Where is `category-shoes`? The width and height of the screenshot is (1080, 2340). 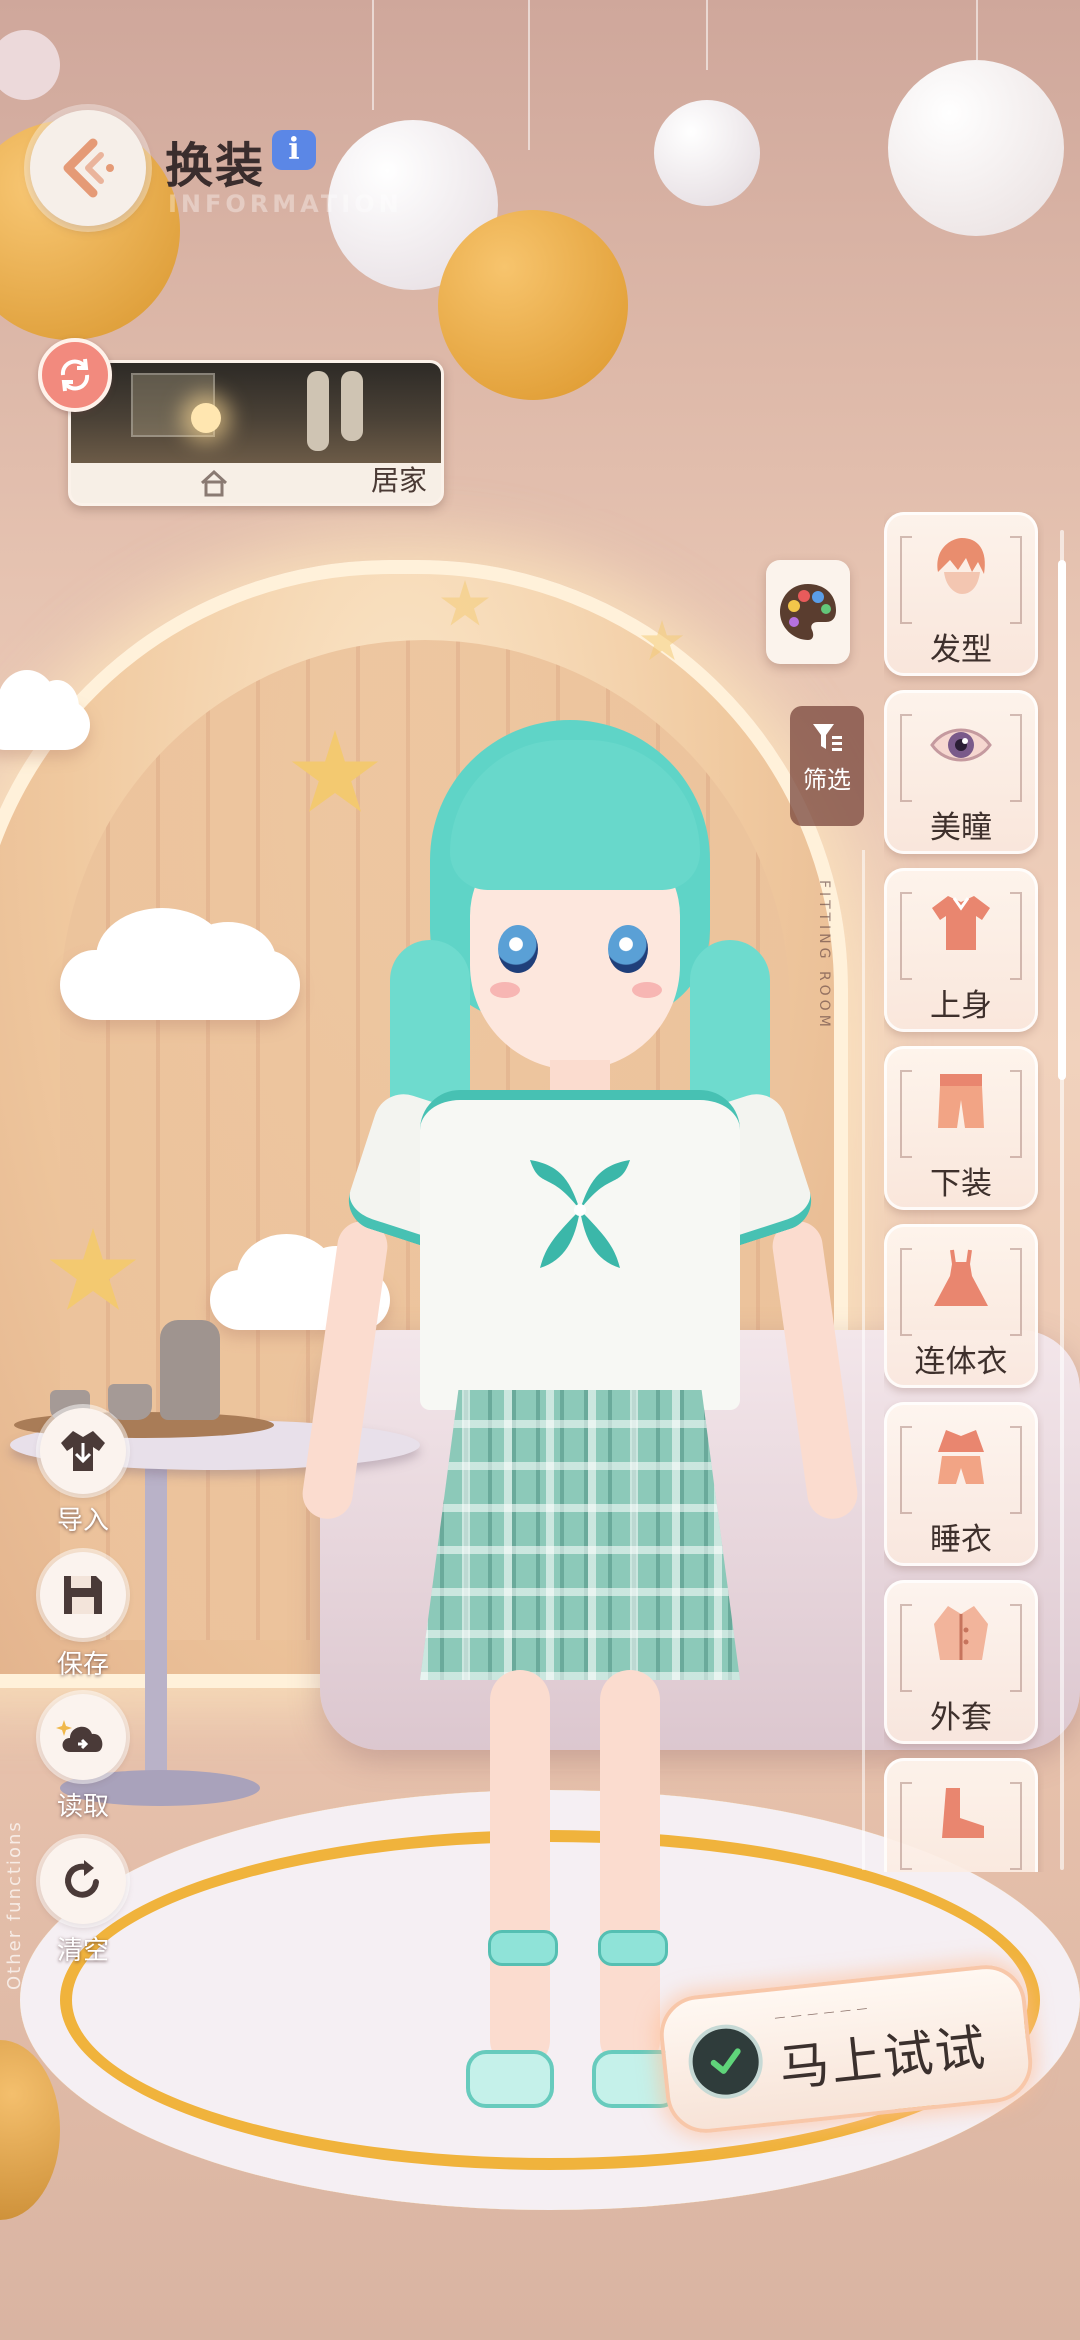
category-shoes is located at coordinates (961, 1815).